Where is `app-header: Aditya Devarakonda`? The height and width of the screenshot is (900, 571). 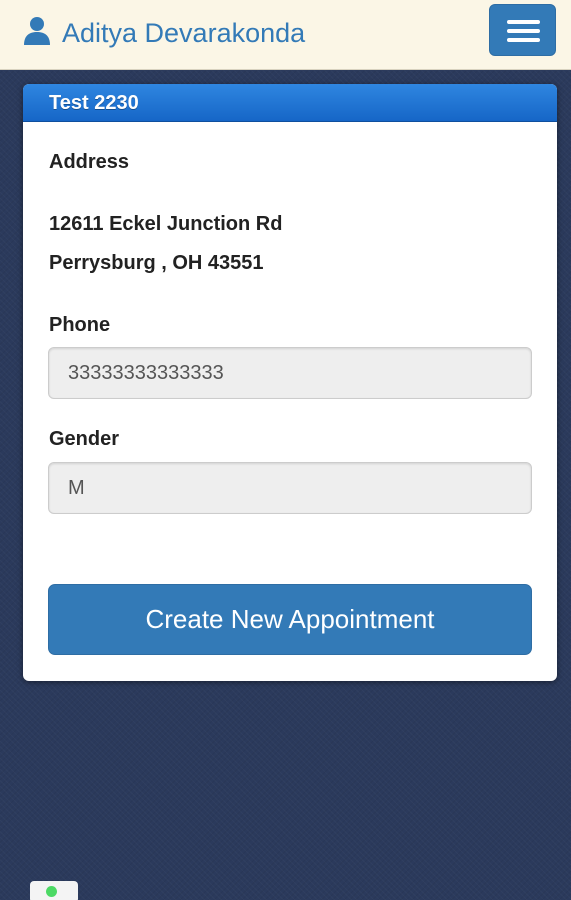
app-header: Aditya Devarakonda is located at coordinates (285, 35).